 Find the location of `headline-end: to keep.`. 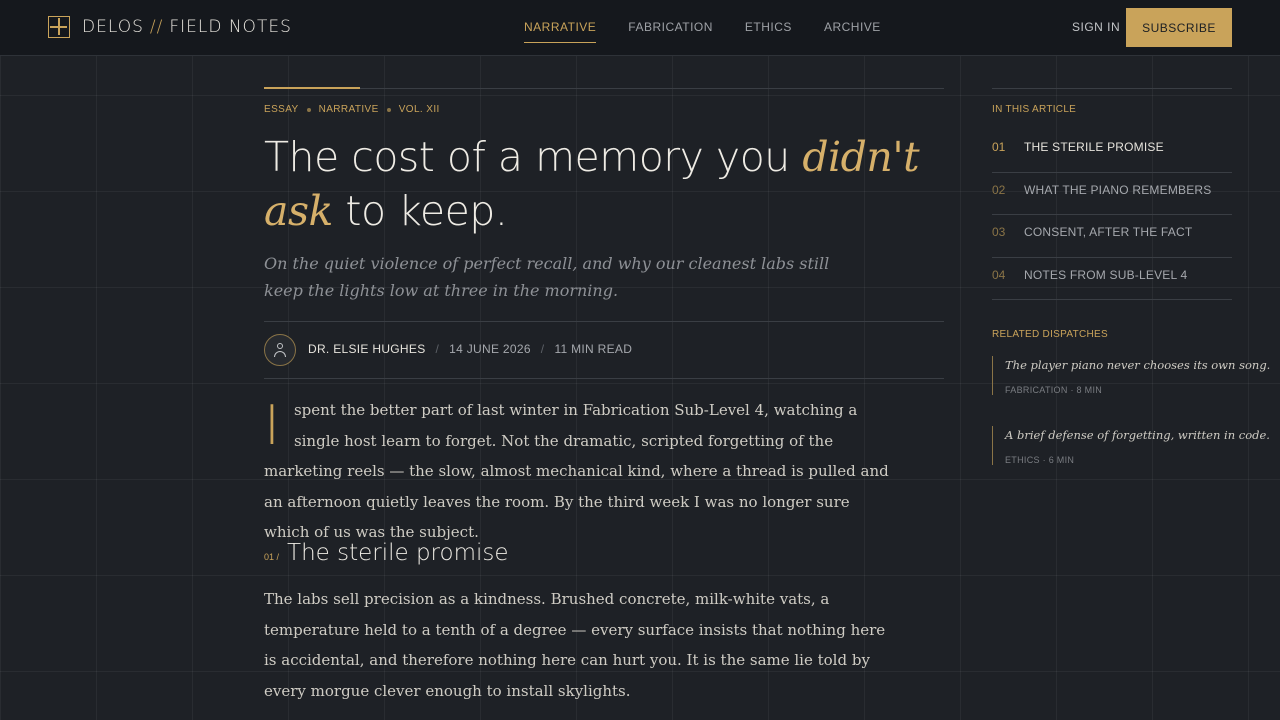

headline-end: to keep. is located at coordinates (420, 211).